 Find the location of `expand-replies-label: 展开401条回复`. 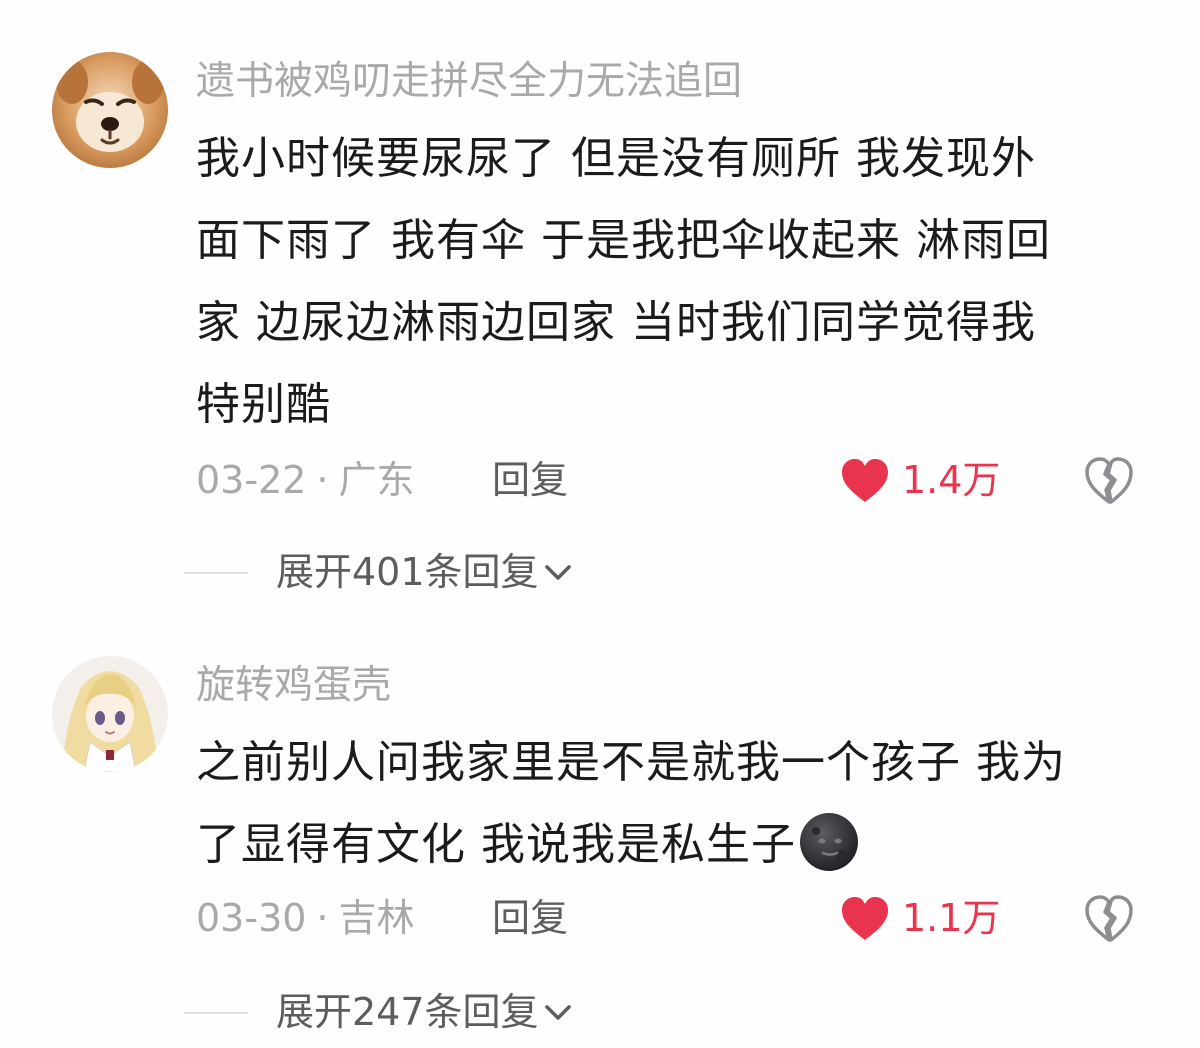

expand-replies-label: 展开401条回复 is located at coordinates (407, 572).